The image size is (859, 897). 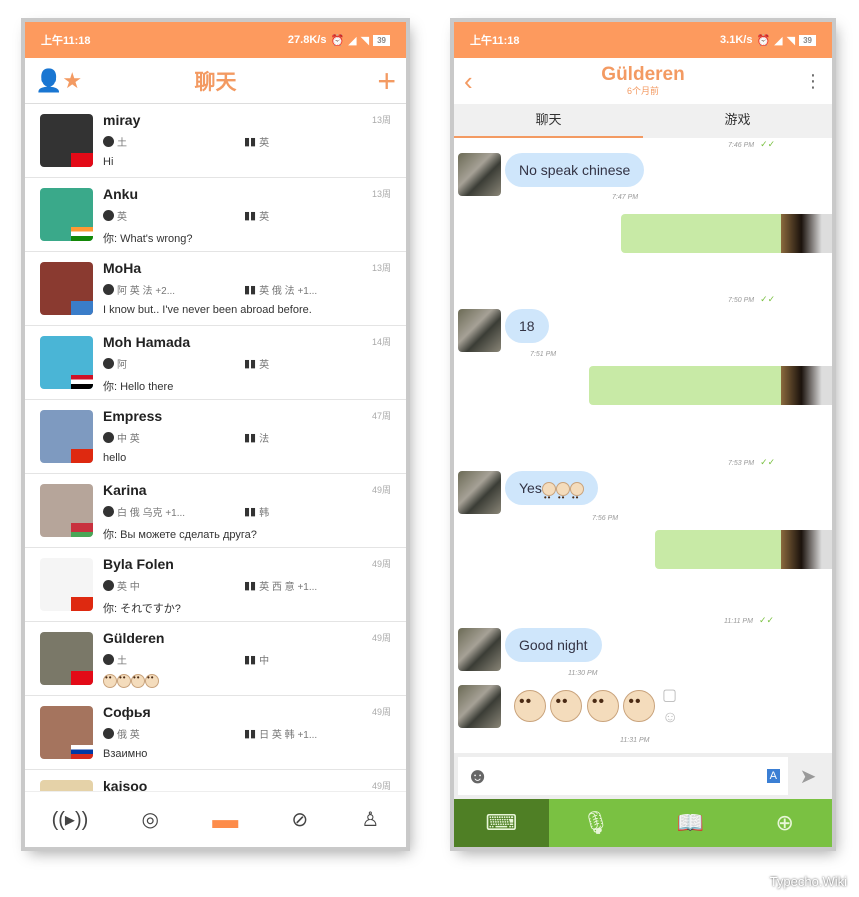 What do you see at coordinates (548, 121) in the screenshot?
I see `tab-chat: 聊天` at bounding box center [548, 121].